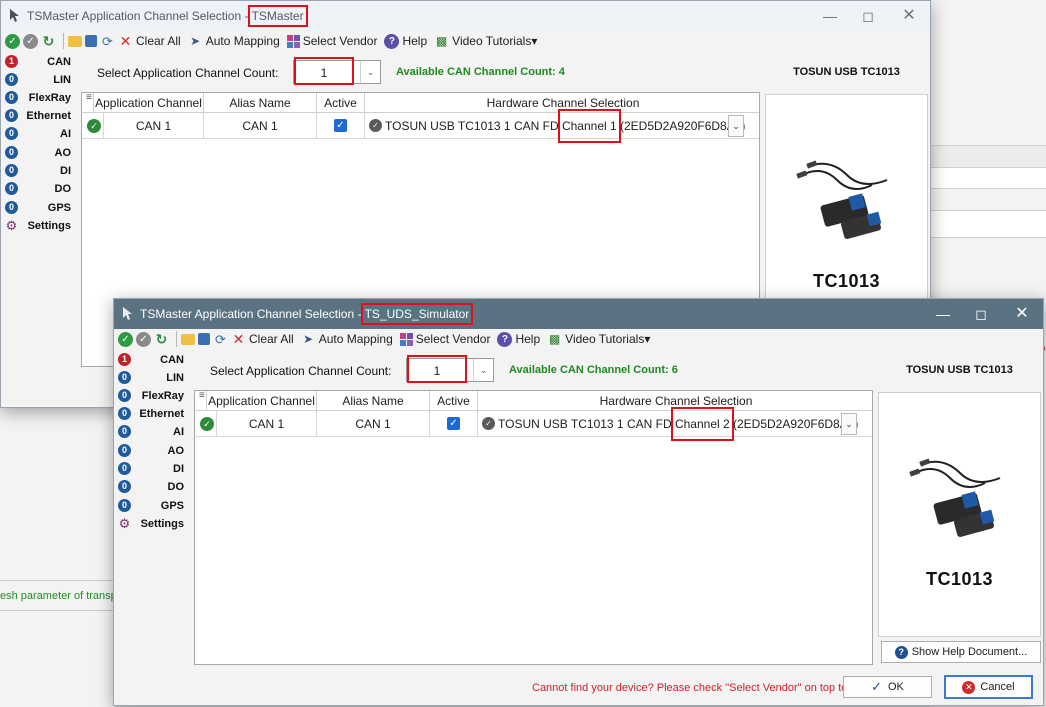 This screenshot has height=707, width=1046. I want to click on cancel-button: ✕ Cancel, so click(988, 687).